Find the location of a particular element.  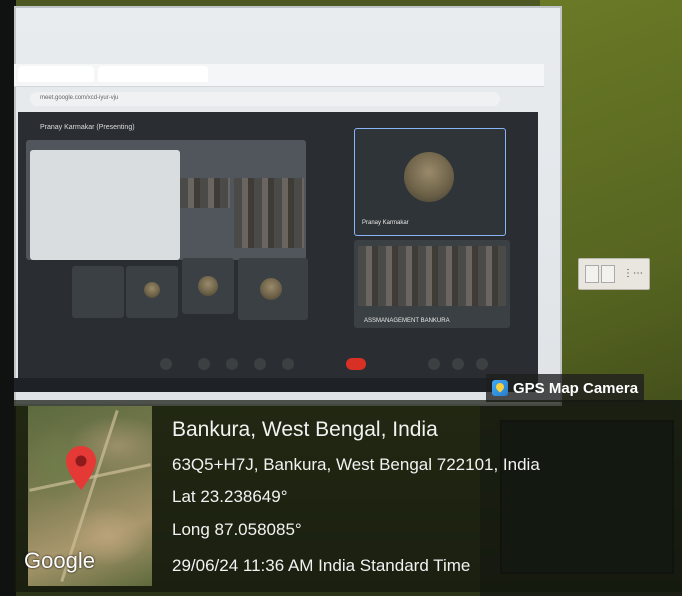

address-bar: meet.google.com/xcd-iyur-vju is located at coordinates (265, 99).